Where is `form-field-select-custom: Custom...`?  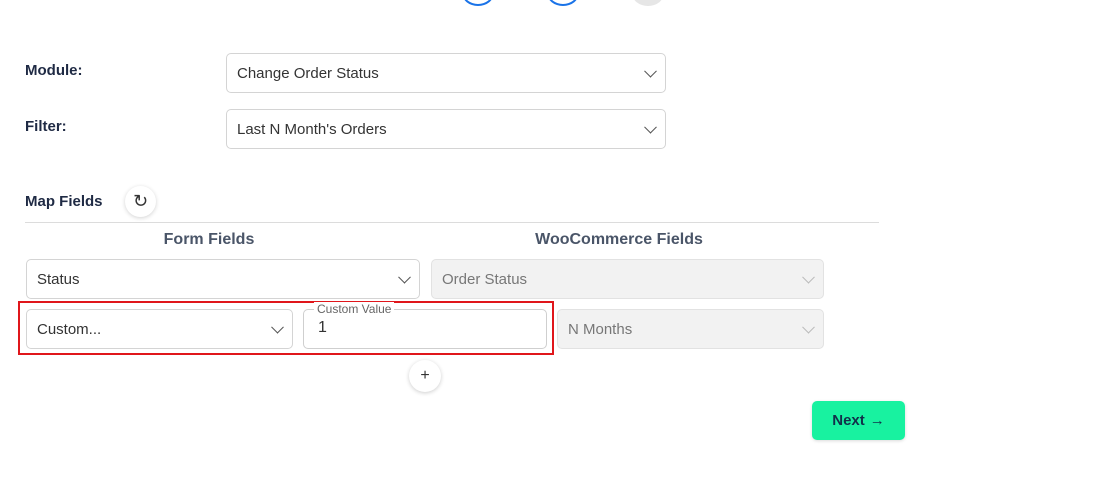
form-field-select-custom: Custom... is located at coordinates (159, 329).